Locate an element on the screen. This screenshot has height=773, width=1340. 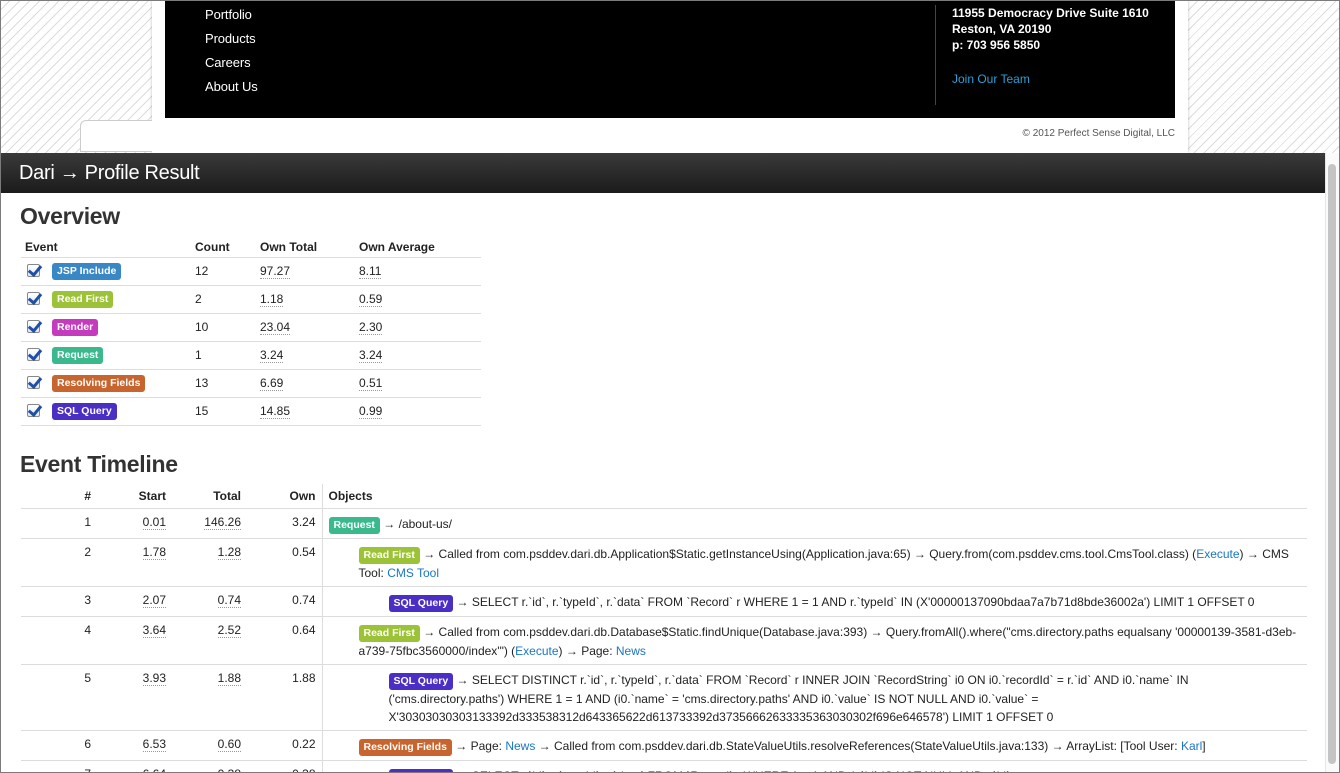
overview-event-cell: Resolving Fields is located at coordinates (106, 382).